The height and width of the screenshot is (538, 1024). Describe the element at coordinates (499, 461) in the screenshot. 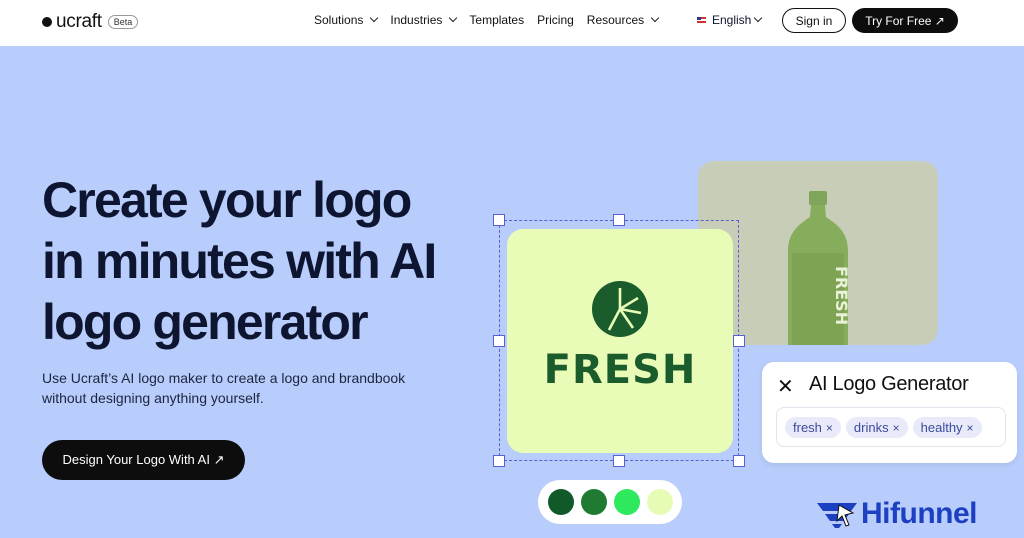

I see `resize-handle-bottom-left` at that location.